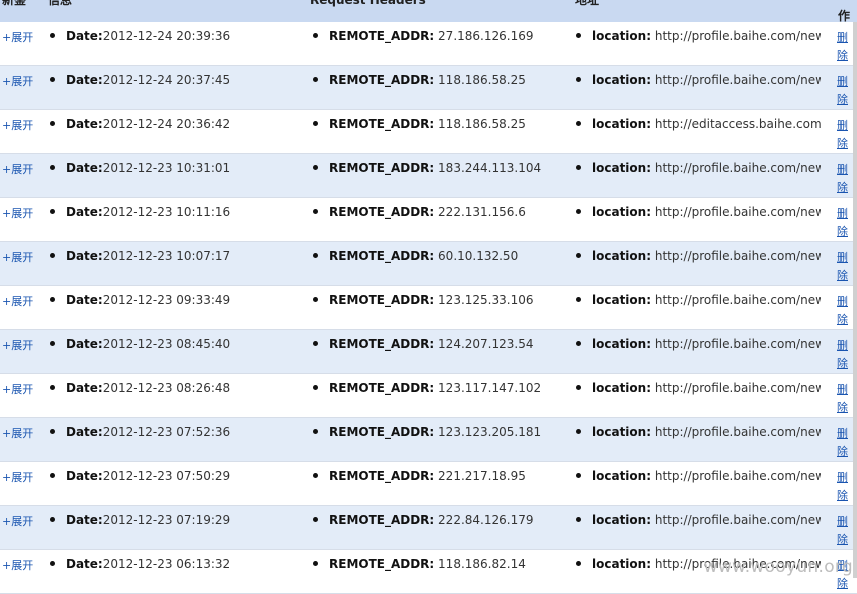 Image resolution: width=857 pixels, height=594 pixels. What do you see at coordinates (486, 300) in the screenshot?
I see `remote-addr-value: 123.125.33.106` at bounding box center [486, 300].